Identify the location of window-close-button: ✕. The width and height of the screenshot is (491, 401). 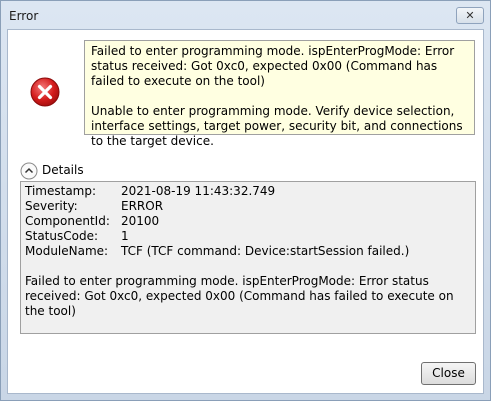
(470, 15).